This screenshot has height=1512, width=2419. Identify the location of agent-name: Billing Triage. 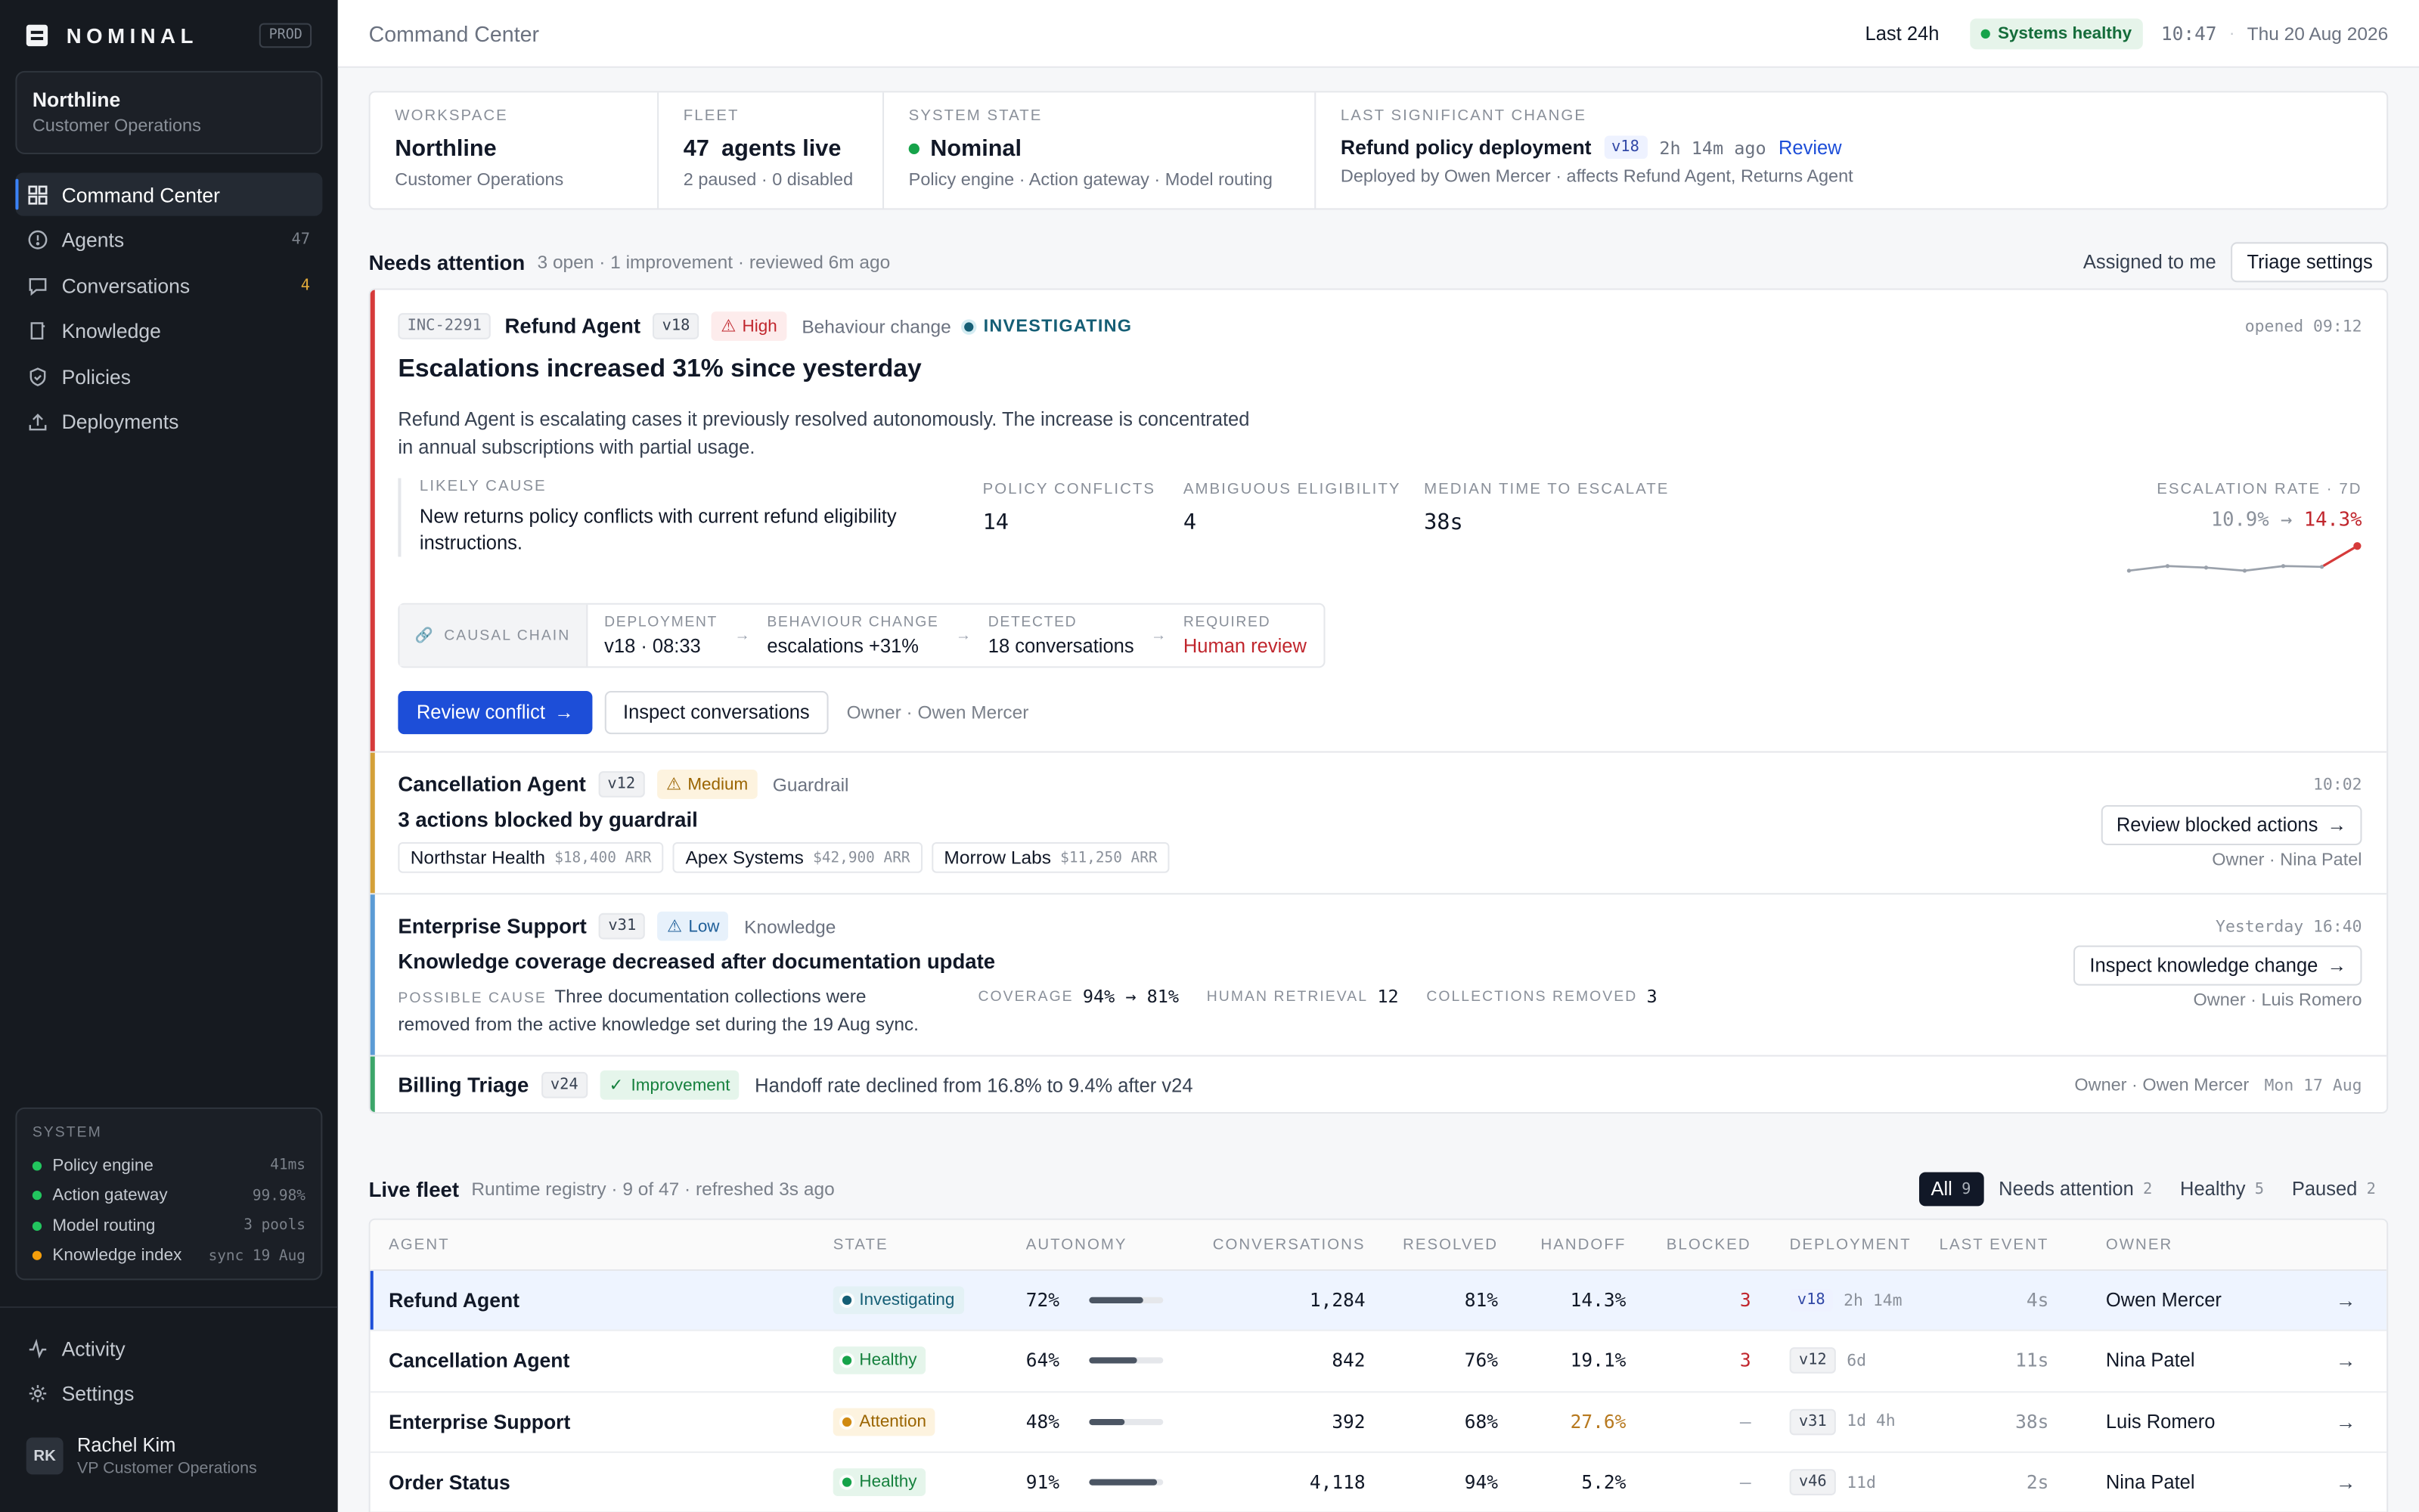
(464, 1085).